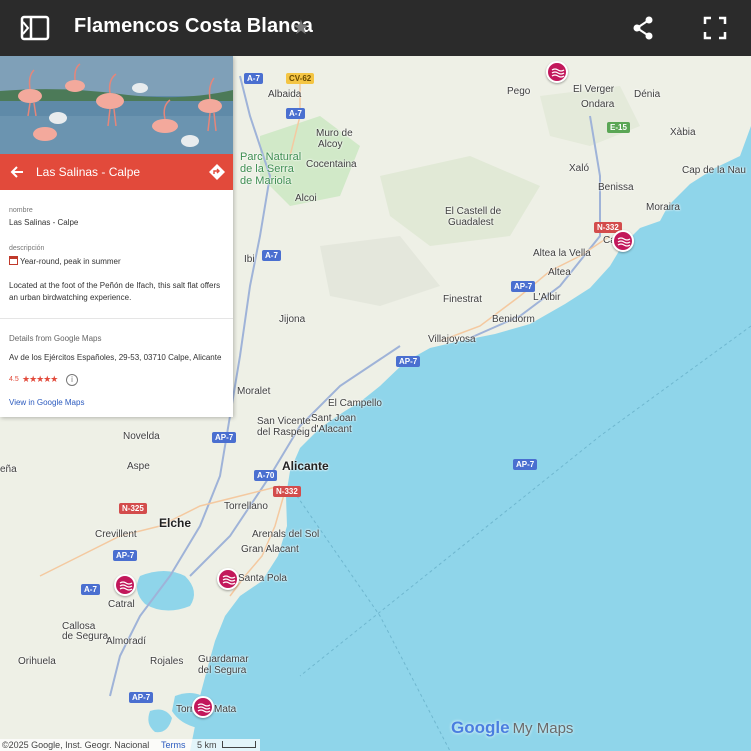 This screenshot has height=751, width=751. What do you see at coordinates (175, 523) in the screenshot?
I see `place-label-elche: Elche` at bounding box center [175, 523].